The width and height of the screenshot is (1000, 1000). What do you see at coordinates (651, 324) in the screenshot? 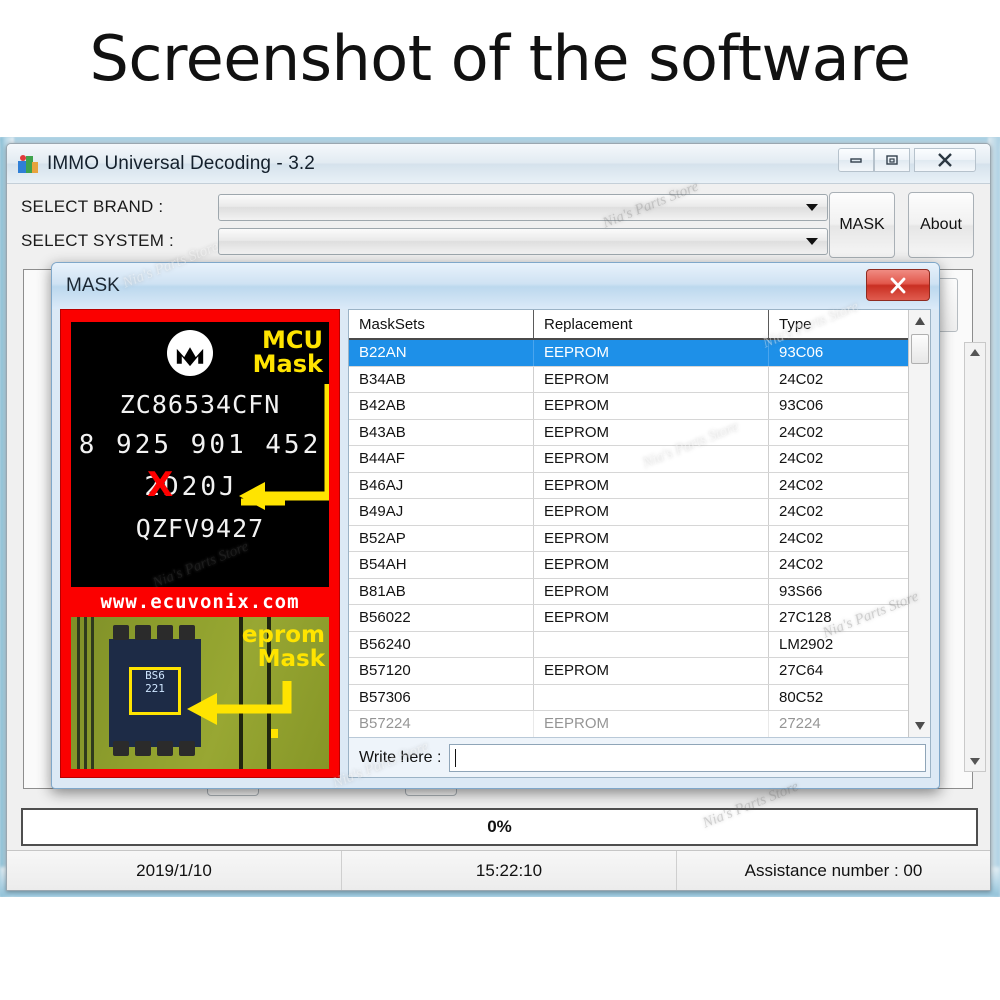
I see `column-header-replacement: Replacement` at bounding box center [651, 324].